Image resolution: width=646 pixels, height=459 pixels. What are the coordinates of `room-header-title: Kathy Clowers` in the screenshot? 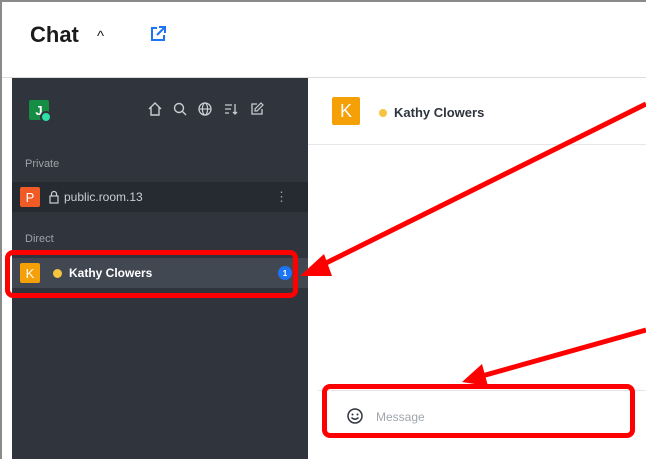 It's located at (439, 112).